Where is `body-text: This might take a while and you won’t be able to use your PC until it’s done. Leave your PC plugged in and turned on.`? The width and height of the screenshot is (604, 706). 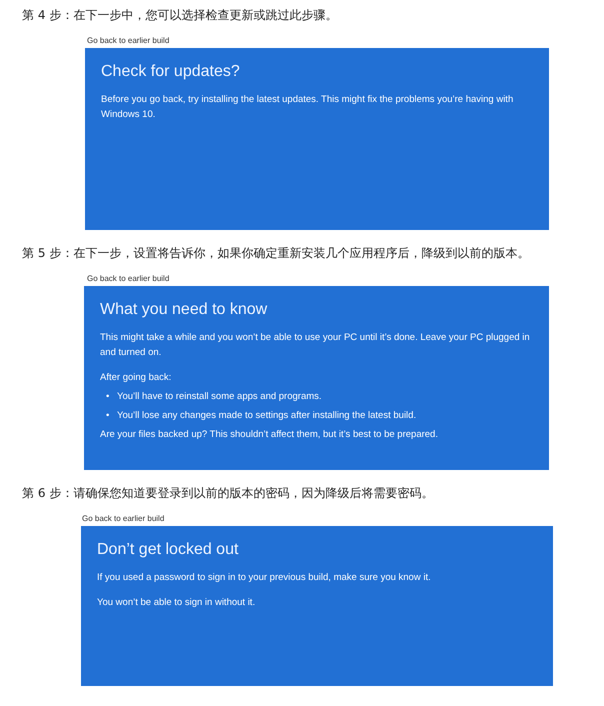 body-text: This might take a while and you won’t be able to use your PC until it’s done. Leave your PC plugged in and turned on. is located at coordinates (315, 345).